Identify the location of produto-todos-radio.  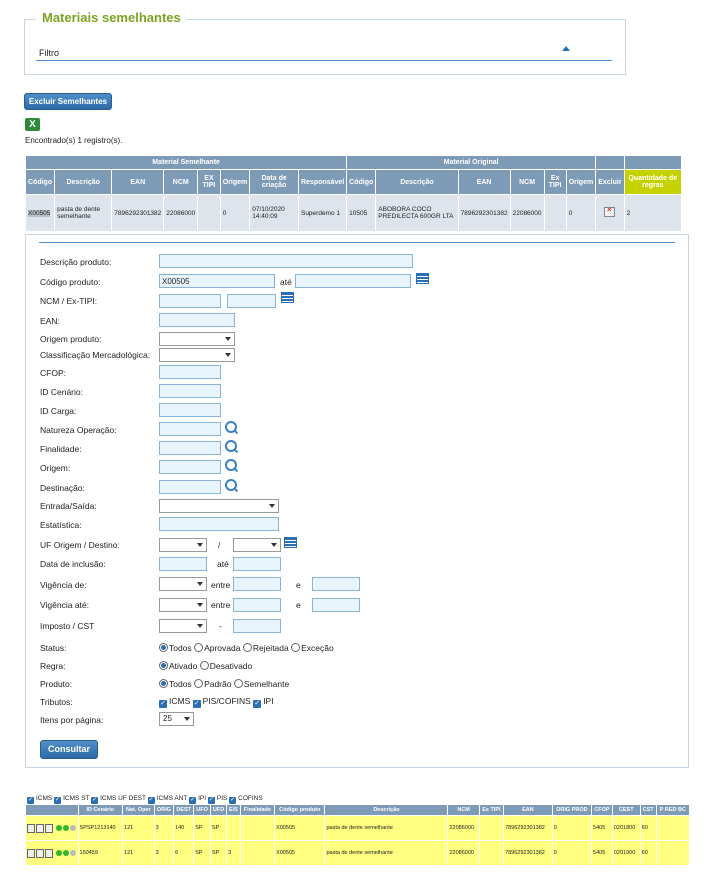
(163, 683).